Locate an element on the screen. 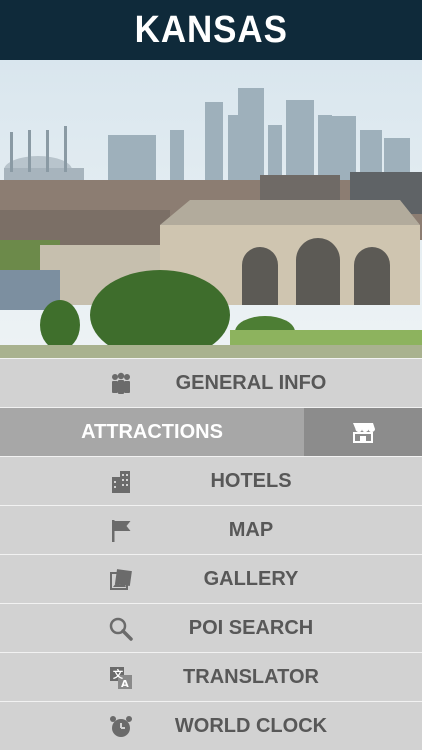  menu-item-label: ATTRACTIONS is located at coordinates (152, 431).